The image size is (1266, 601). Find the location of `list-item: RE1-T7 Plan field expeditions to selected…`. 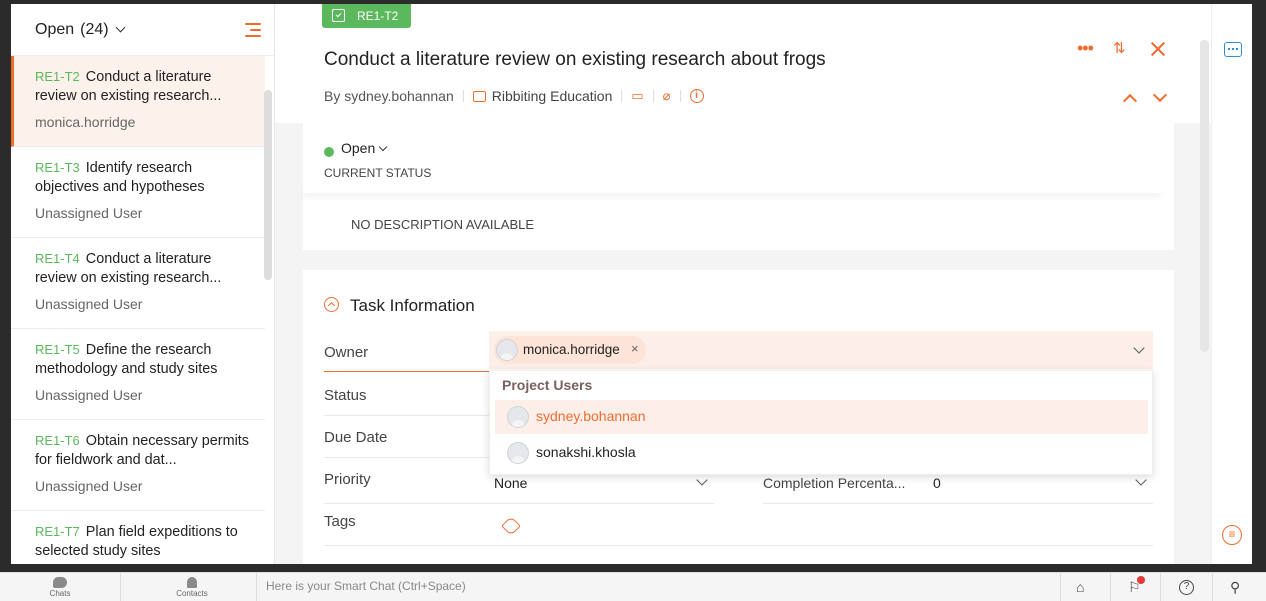

list-item: RE1-T7 Plan field expeditions to selected… is located at coordinates (138, 537).